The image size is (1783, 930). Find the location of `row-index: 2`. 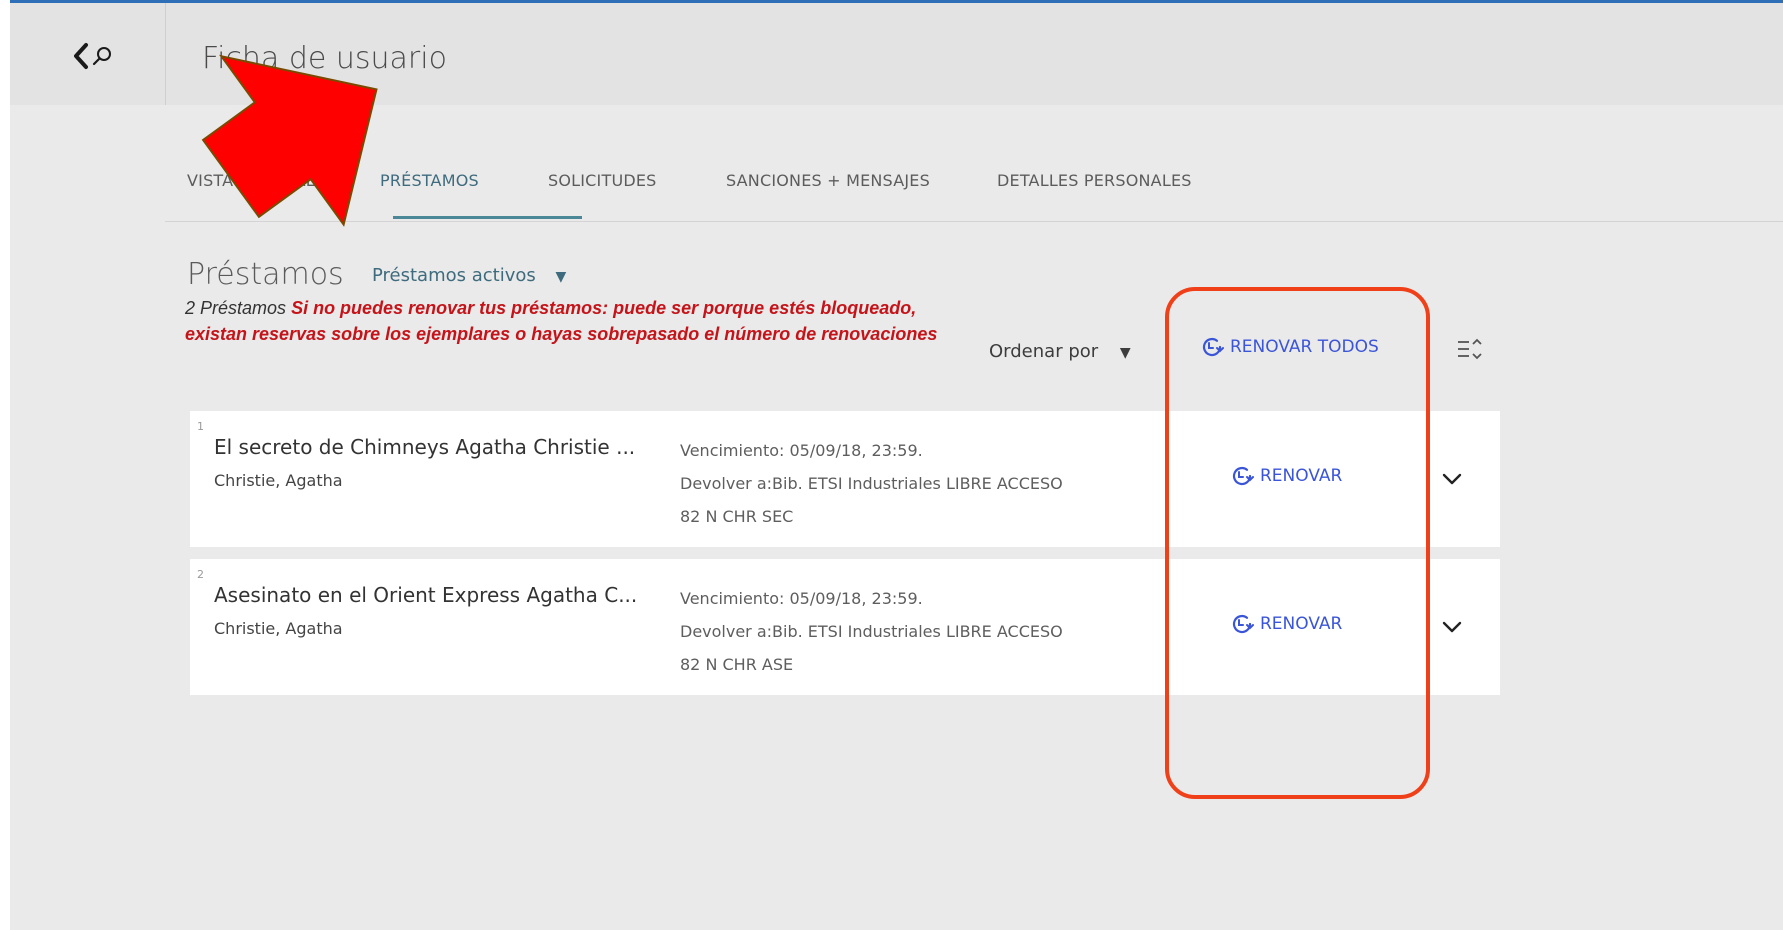

row-index: 2 is located at coordinates (200, 574).